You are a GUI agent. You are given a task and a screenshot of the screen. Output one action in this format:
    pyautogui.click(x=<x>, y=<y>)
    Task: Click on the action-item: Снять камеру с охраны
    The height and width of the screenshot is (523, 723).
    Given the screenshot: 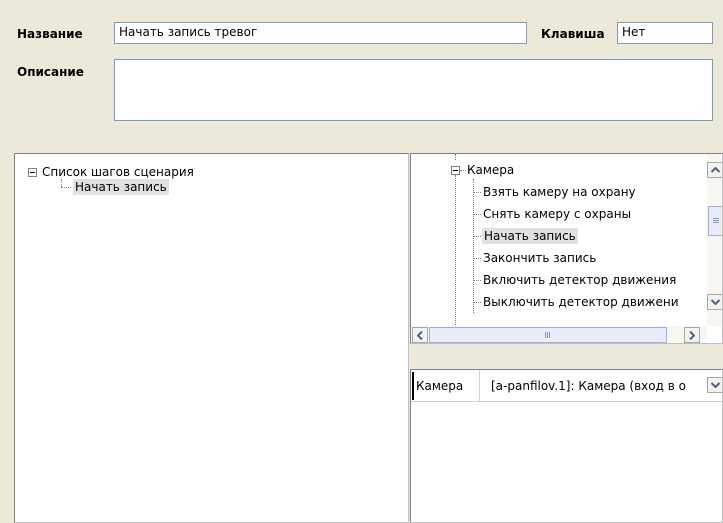 What is the action you would take?
    pyautogui.click(x=557, y=214)
    